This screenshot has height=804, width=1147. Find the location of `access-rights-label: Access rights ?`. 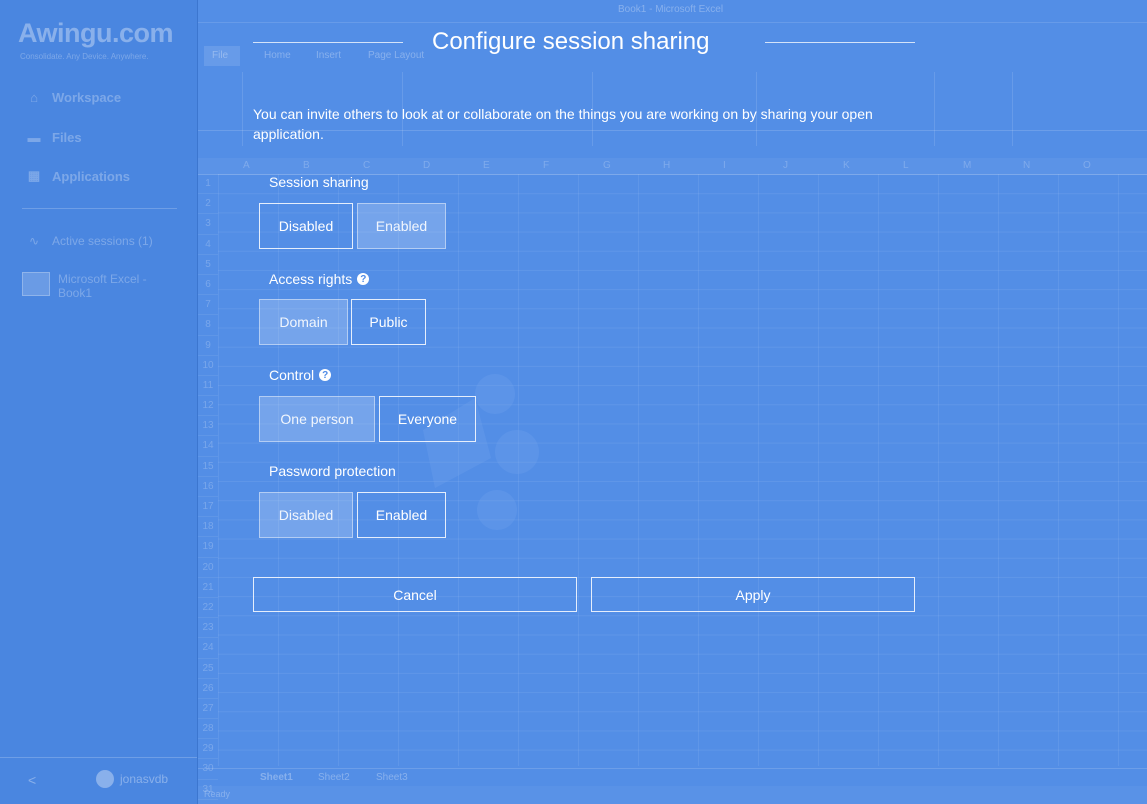

access-rights-label: Access rights ? is located at coordinates (319, 279).